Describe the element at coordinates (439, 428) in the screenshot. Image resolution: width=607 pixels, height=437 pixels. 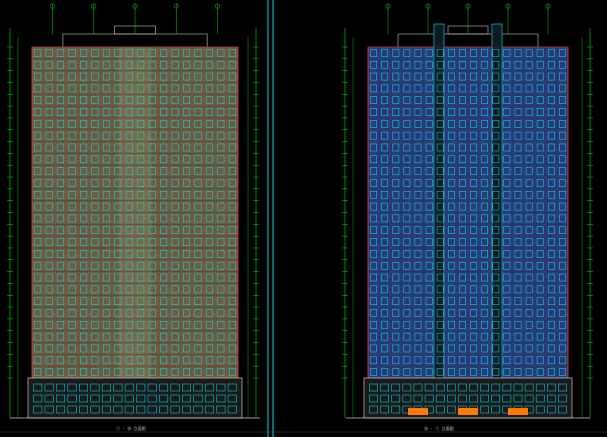
I see `elevation-caption-right: ⑳ - ① 立面图` at that location.